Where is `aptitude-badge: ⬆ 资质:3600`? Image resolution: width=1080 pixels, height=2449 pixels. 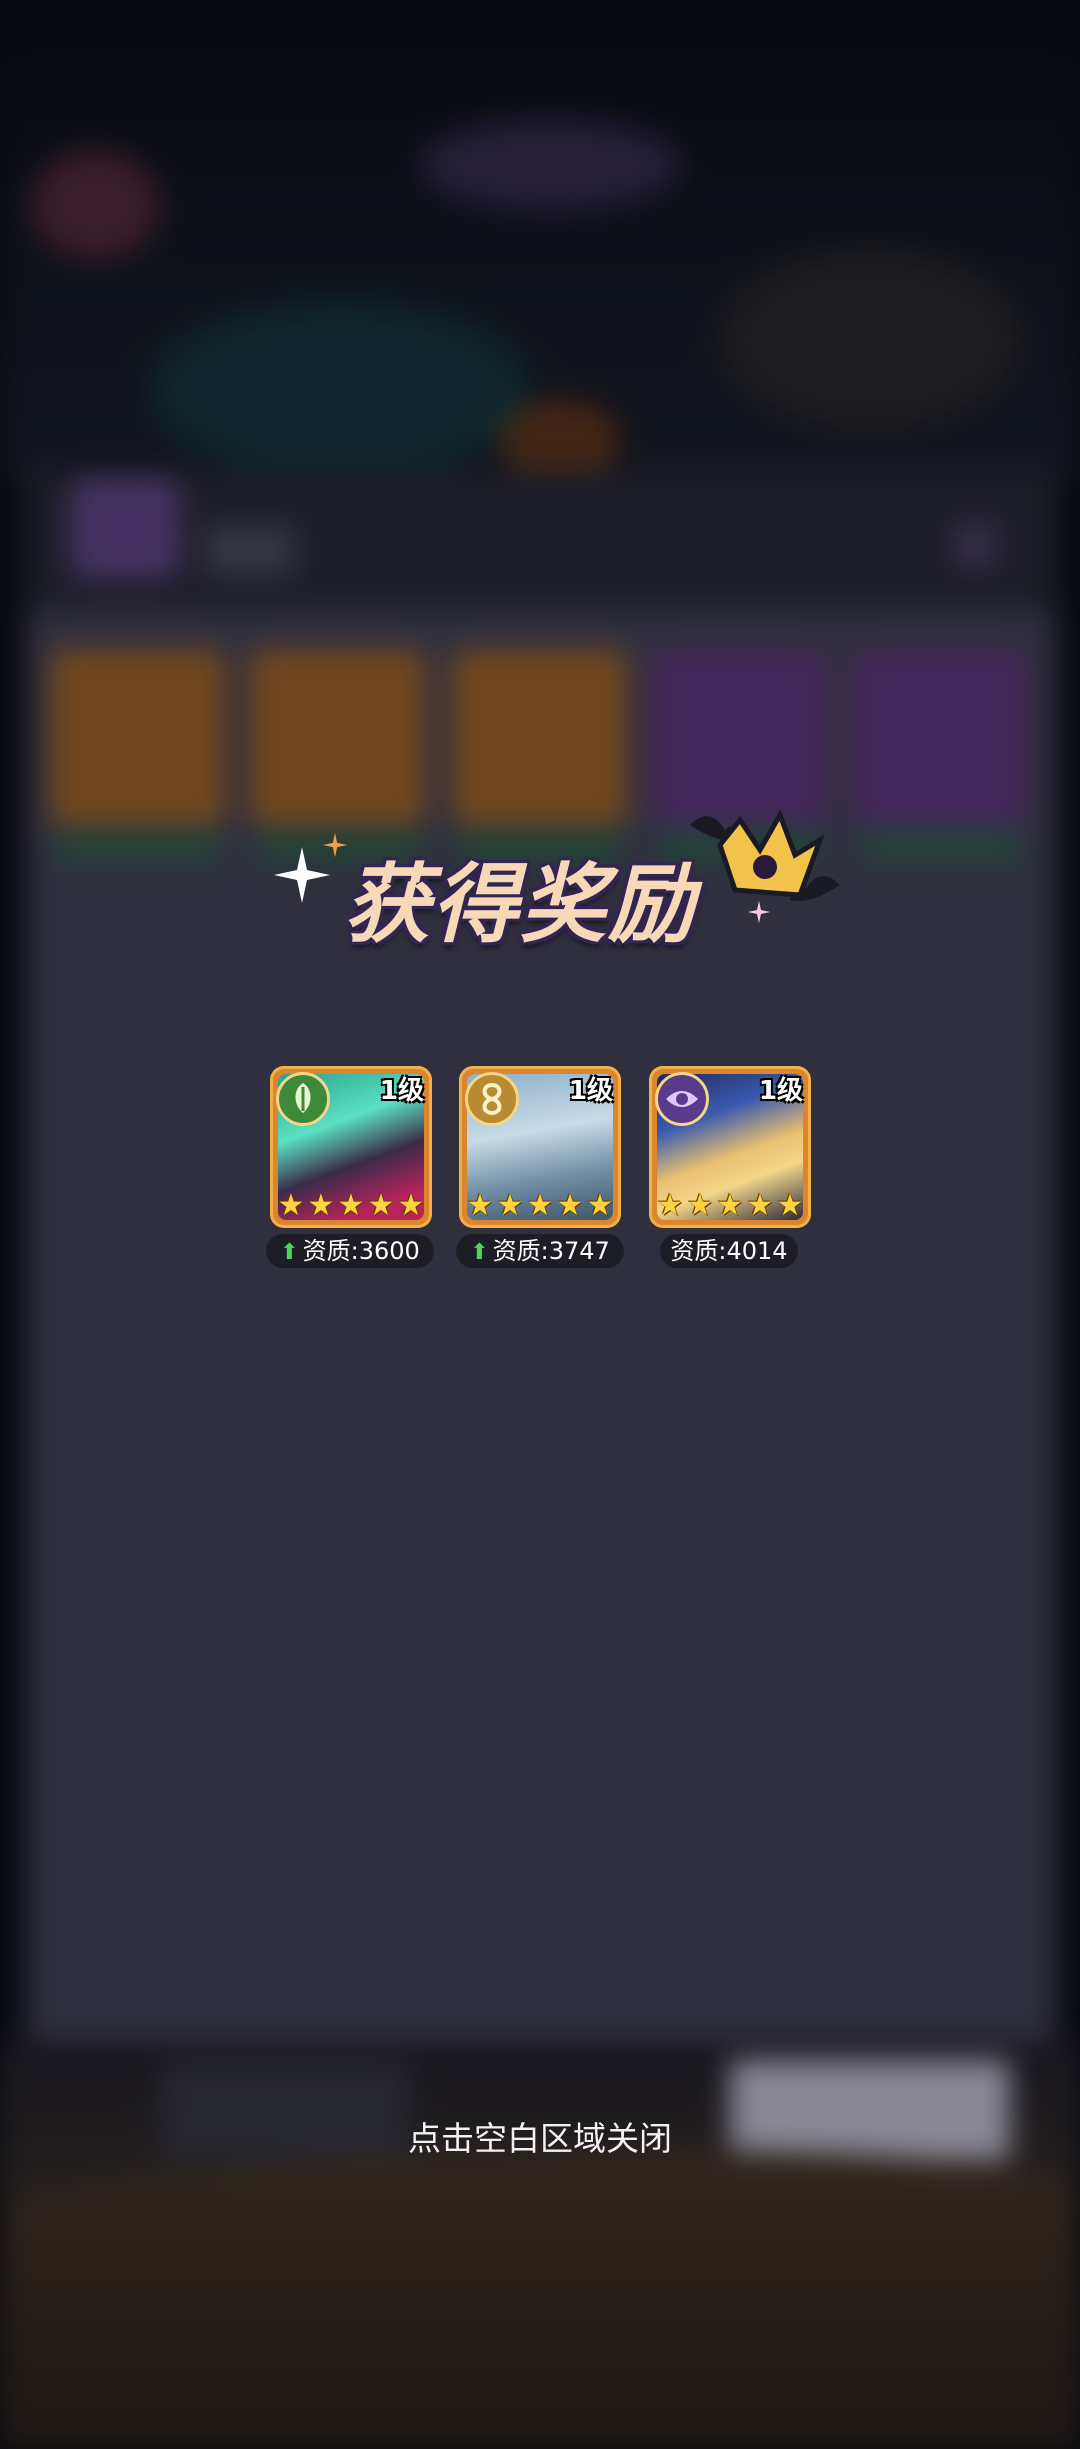 aptitude-badge: ⬆ 资质:3600 is located at coordinates (350, 1251).